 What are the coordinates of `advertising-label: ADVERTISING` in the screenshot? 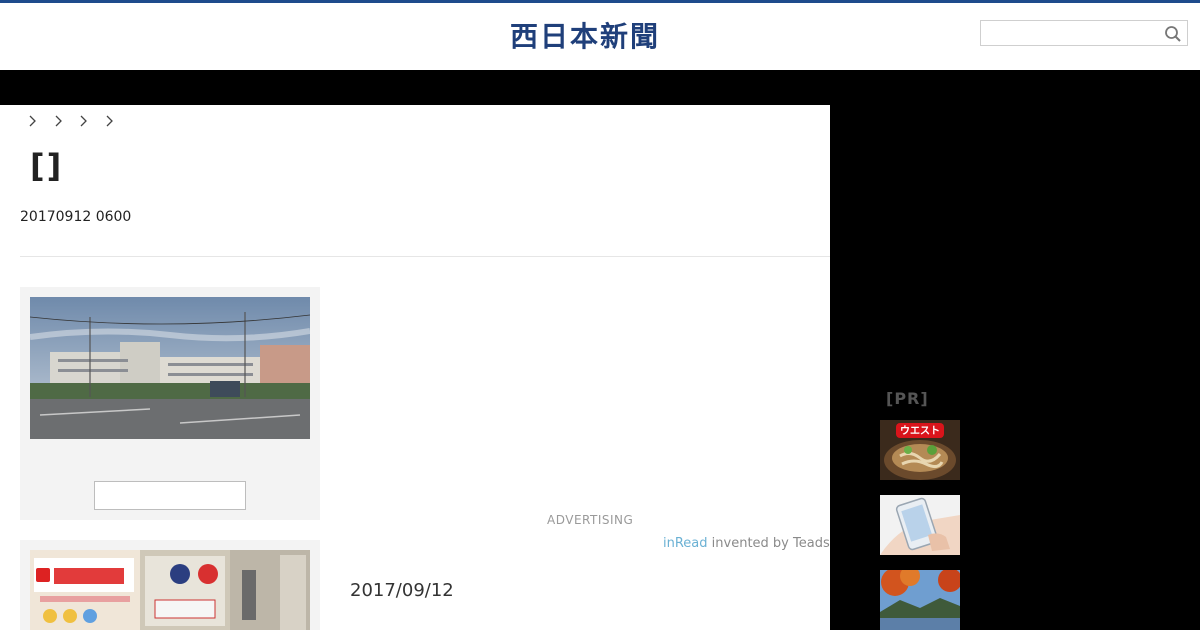 It's located at (590, 520).